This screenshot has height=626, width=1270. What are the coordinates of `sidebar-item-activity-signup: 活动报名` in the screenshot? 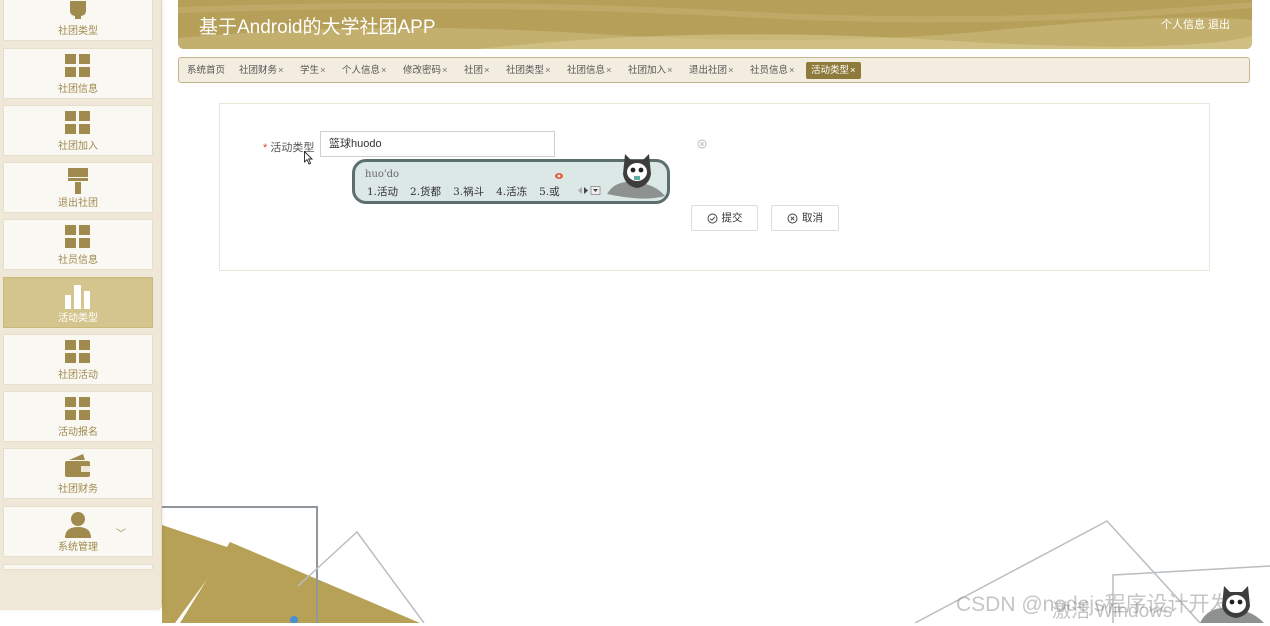 It's located at (78, 416).